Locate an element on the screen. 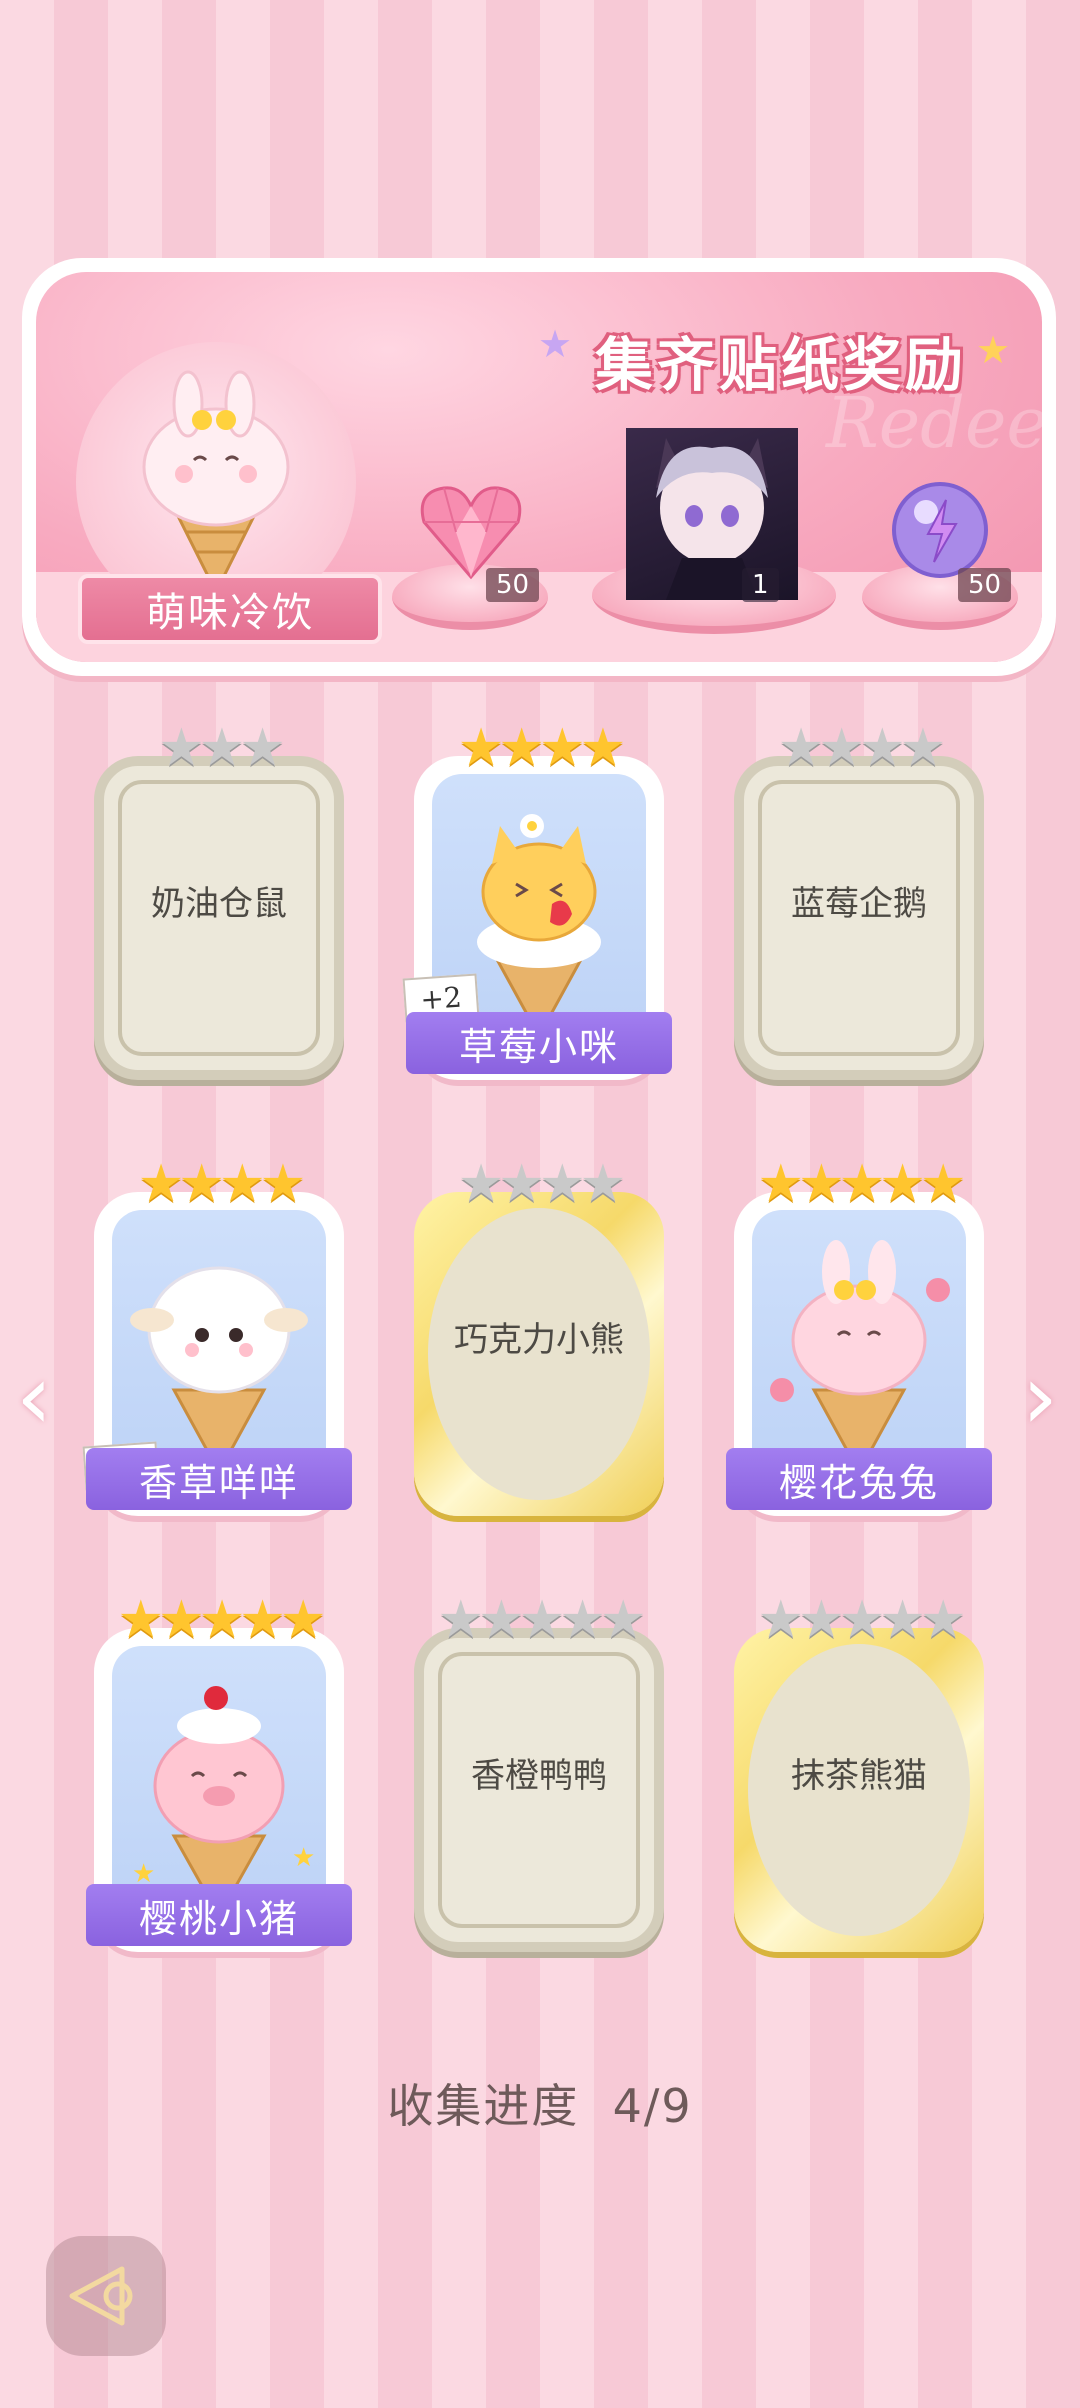 This screenshot has height=2408, width=1080. back-button is located at coordinates (106, 2296).